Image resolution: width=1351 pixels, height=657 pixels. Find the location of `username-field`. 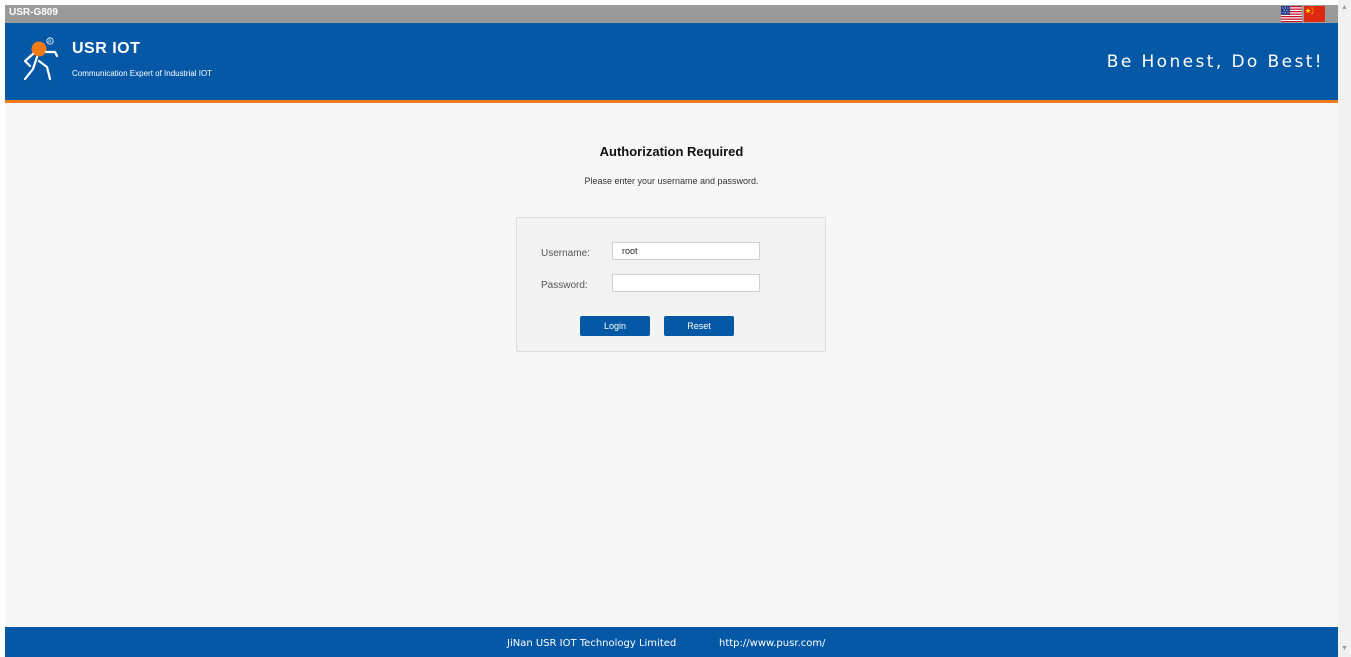

username-field is located at coordinates (686, 251).